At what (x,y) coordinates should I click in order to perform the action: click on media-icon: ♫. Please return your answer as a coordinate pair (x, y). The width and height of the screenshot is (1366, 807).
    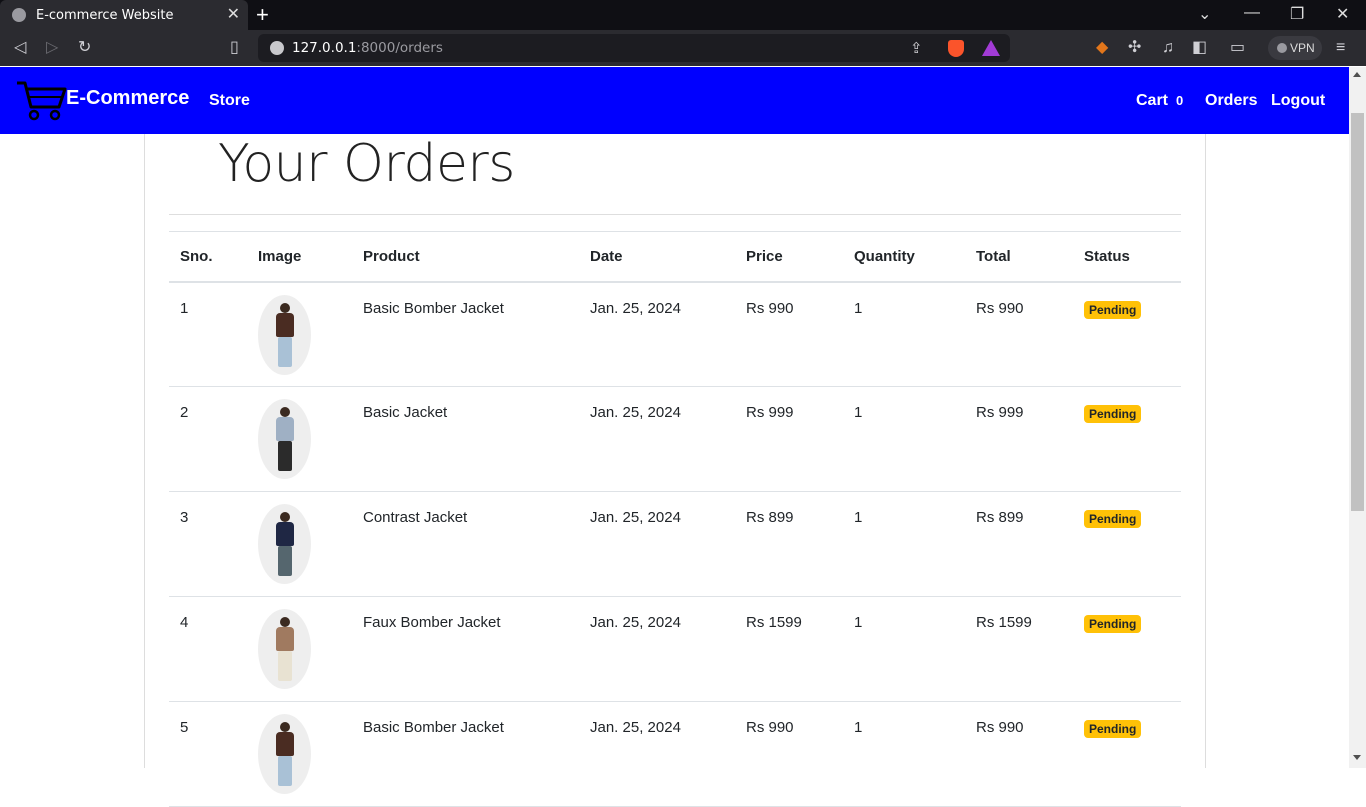
    Looking at the image, I should click on (1168, 48).